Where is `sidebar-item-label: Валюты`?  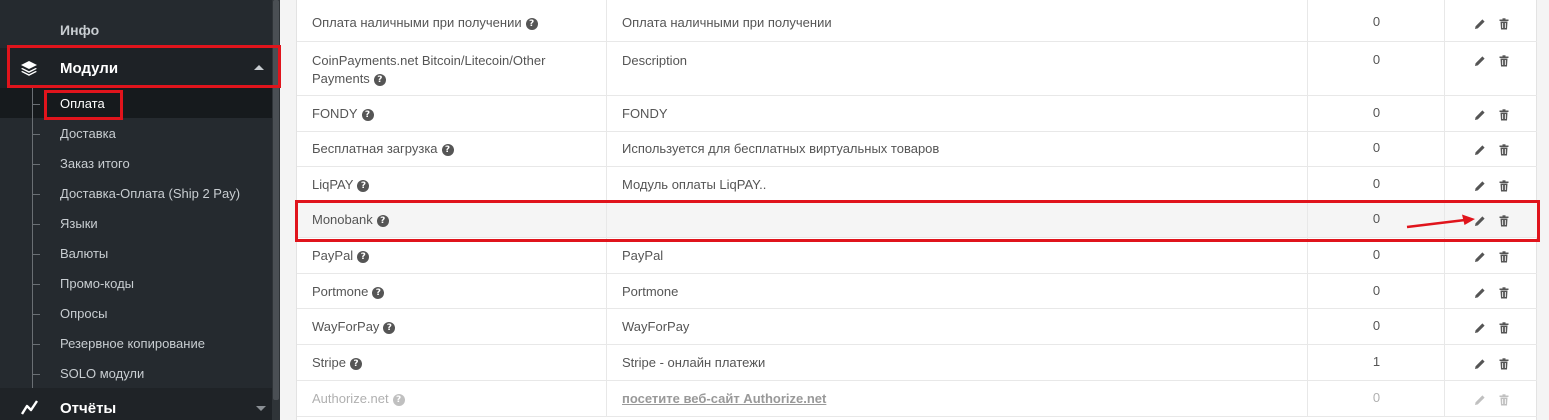 sidebar-item-label: Валюты is located at coordinates (84, 253).